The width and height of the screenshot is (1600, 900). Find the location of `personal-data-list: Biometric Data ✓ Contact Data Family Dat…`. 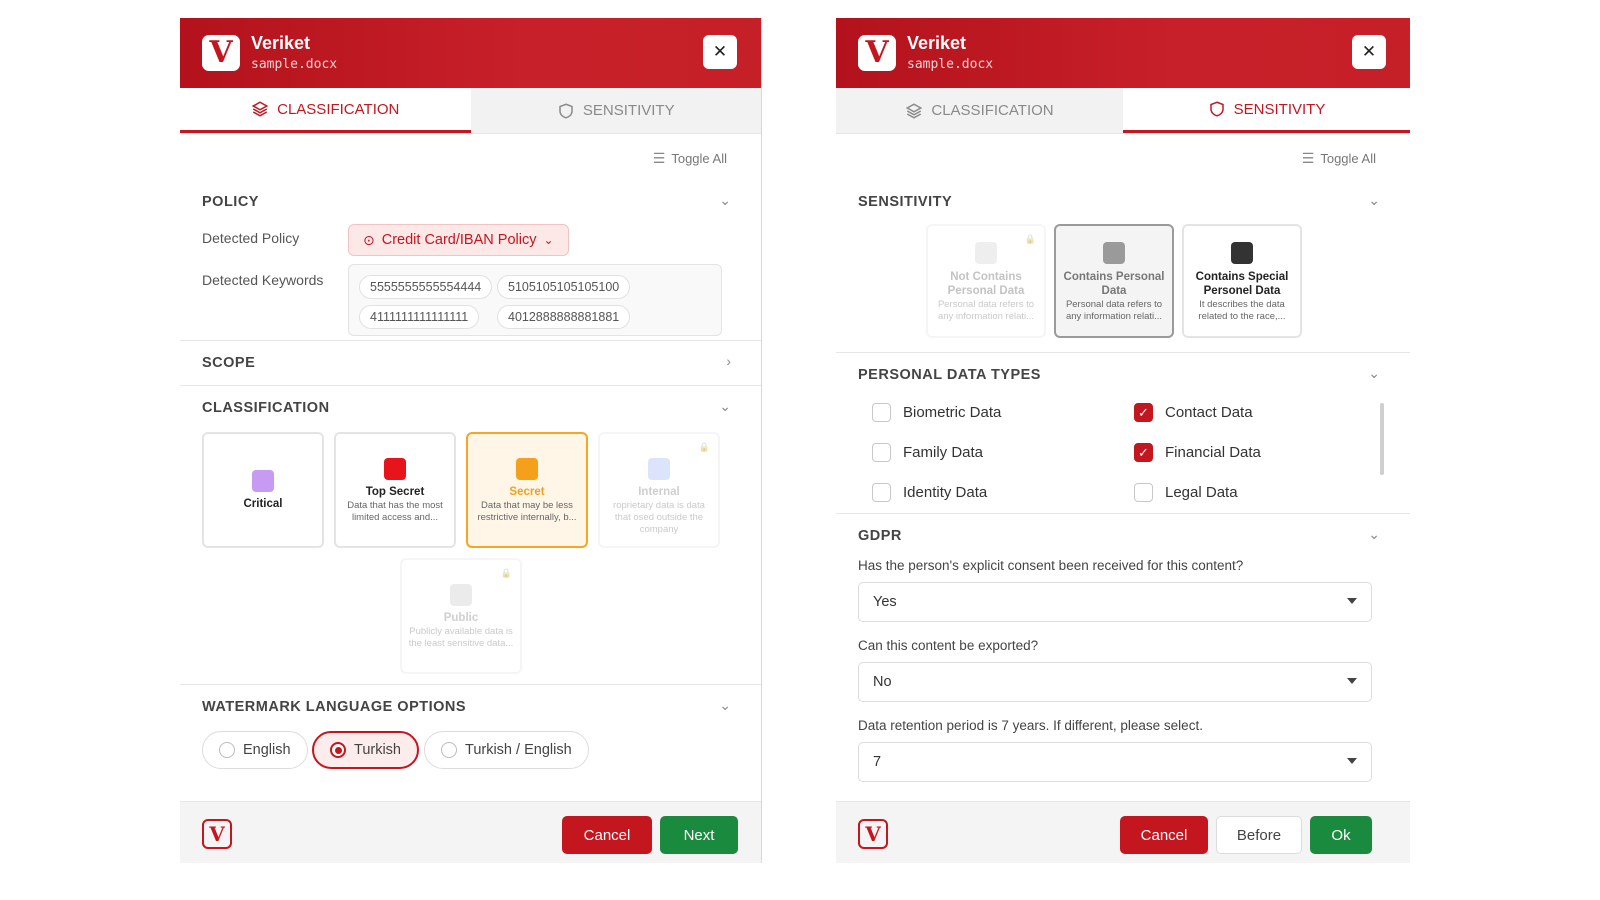

personal-data-list: Biometric Data ✓ Contact Data Family Dat… is located at coordinates (1123, 455).